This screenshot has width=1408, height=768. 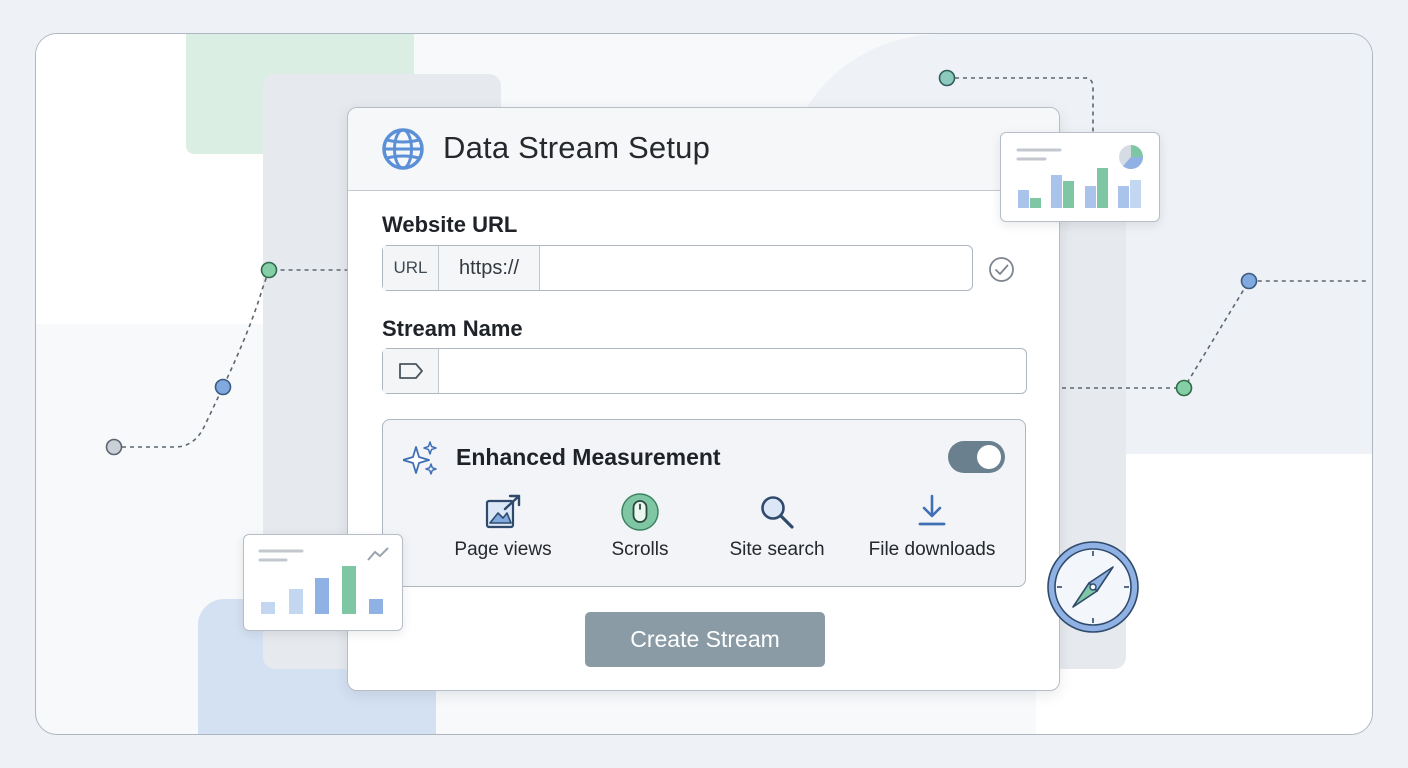 I want to click on tag-icon, so click(x=410, y=371).